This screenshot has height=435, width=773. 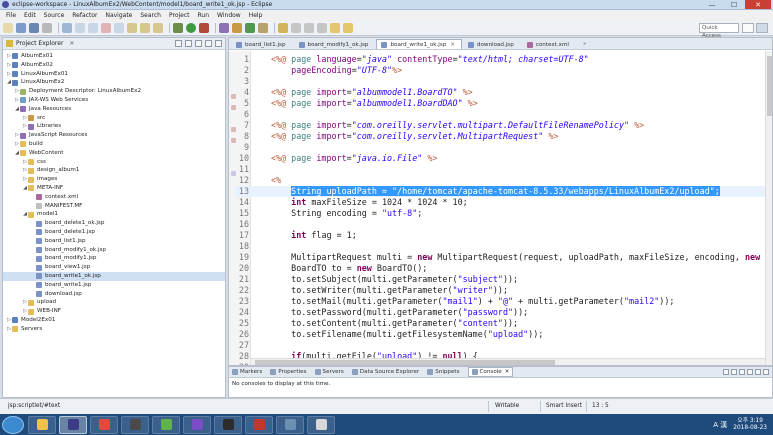 I want to click on clear-console-icon, so click(x=726, y=372).